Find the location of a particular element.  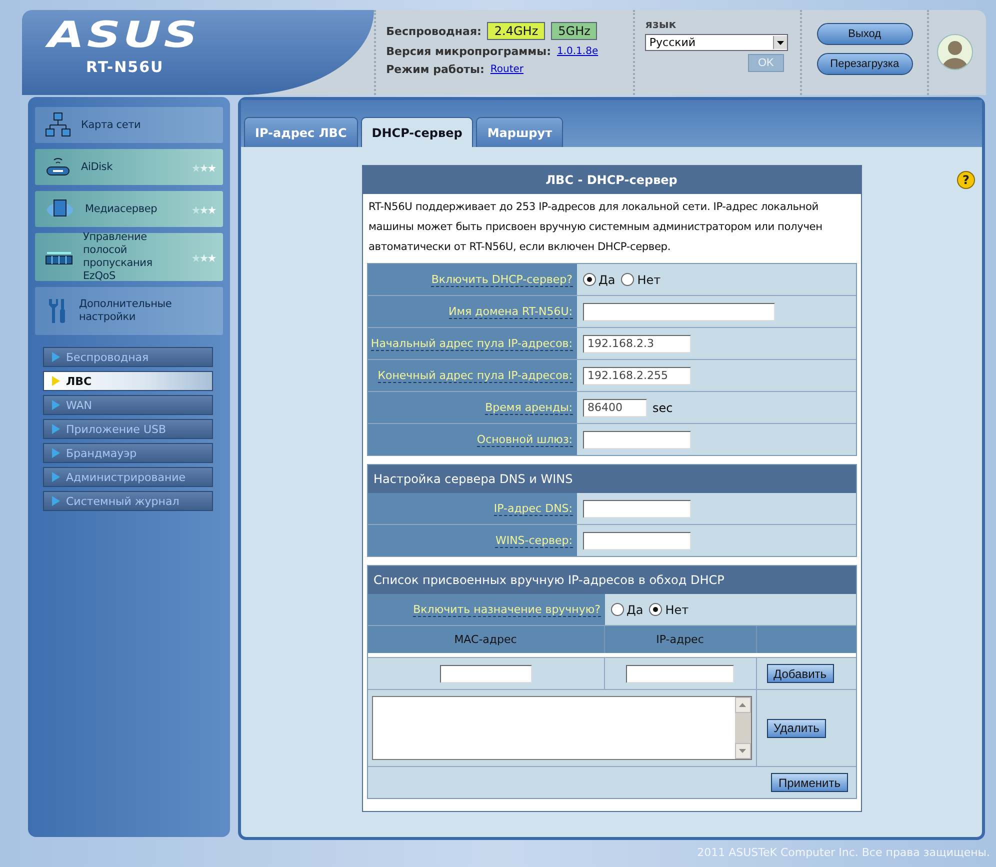

field-label: Конечный адрес пула IP-адресов: is located at coordinates (475, 375).